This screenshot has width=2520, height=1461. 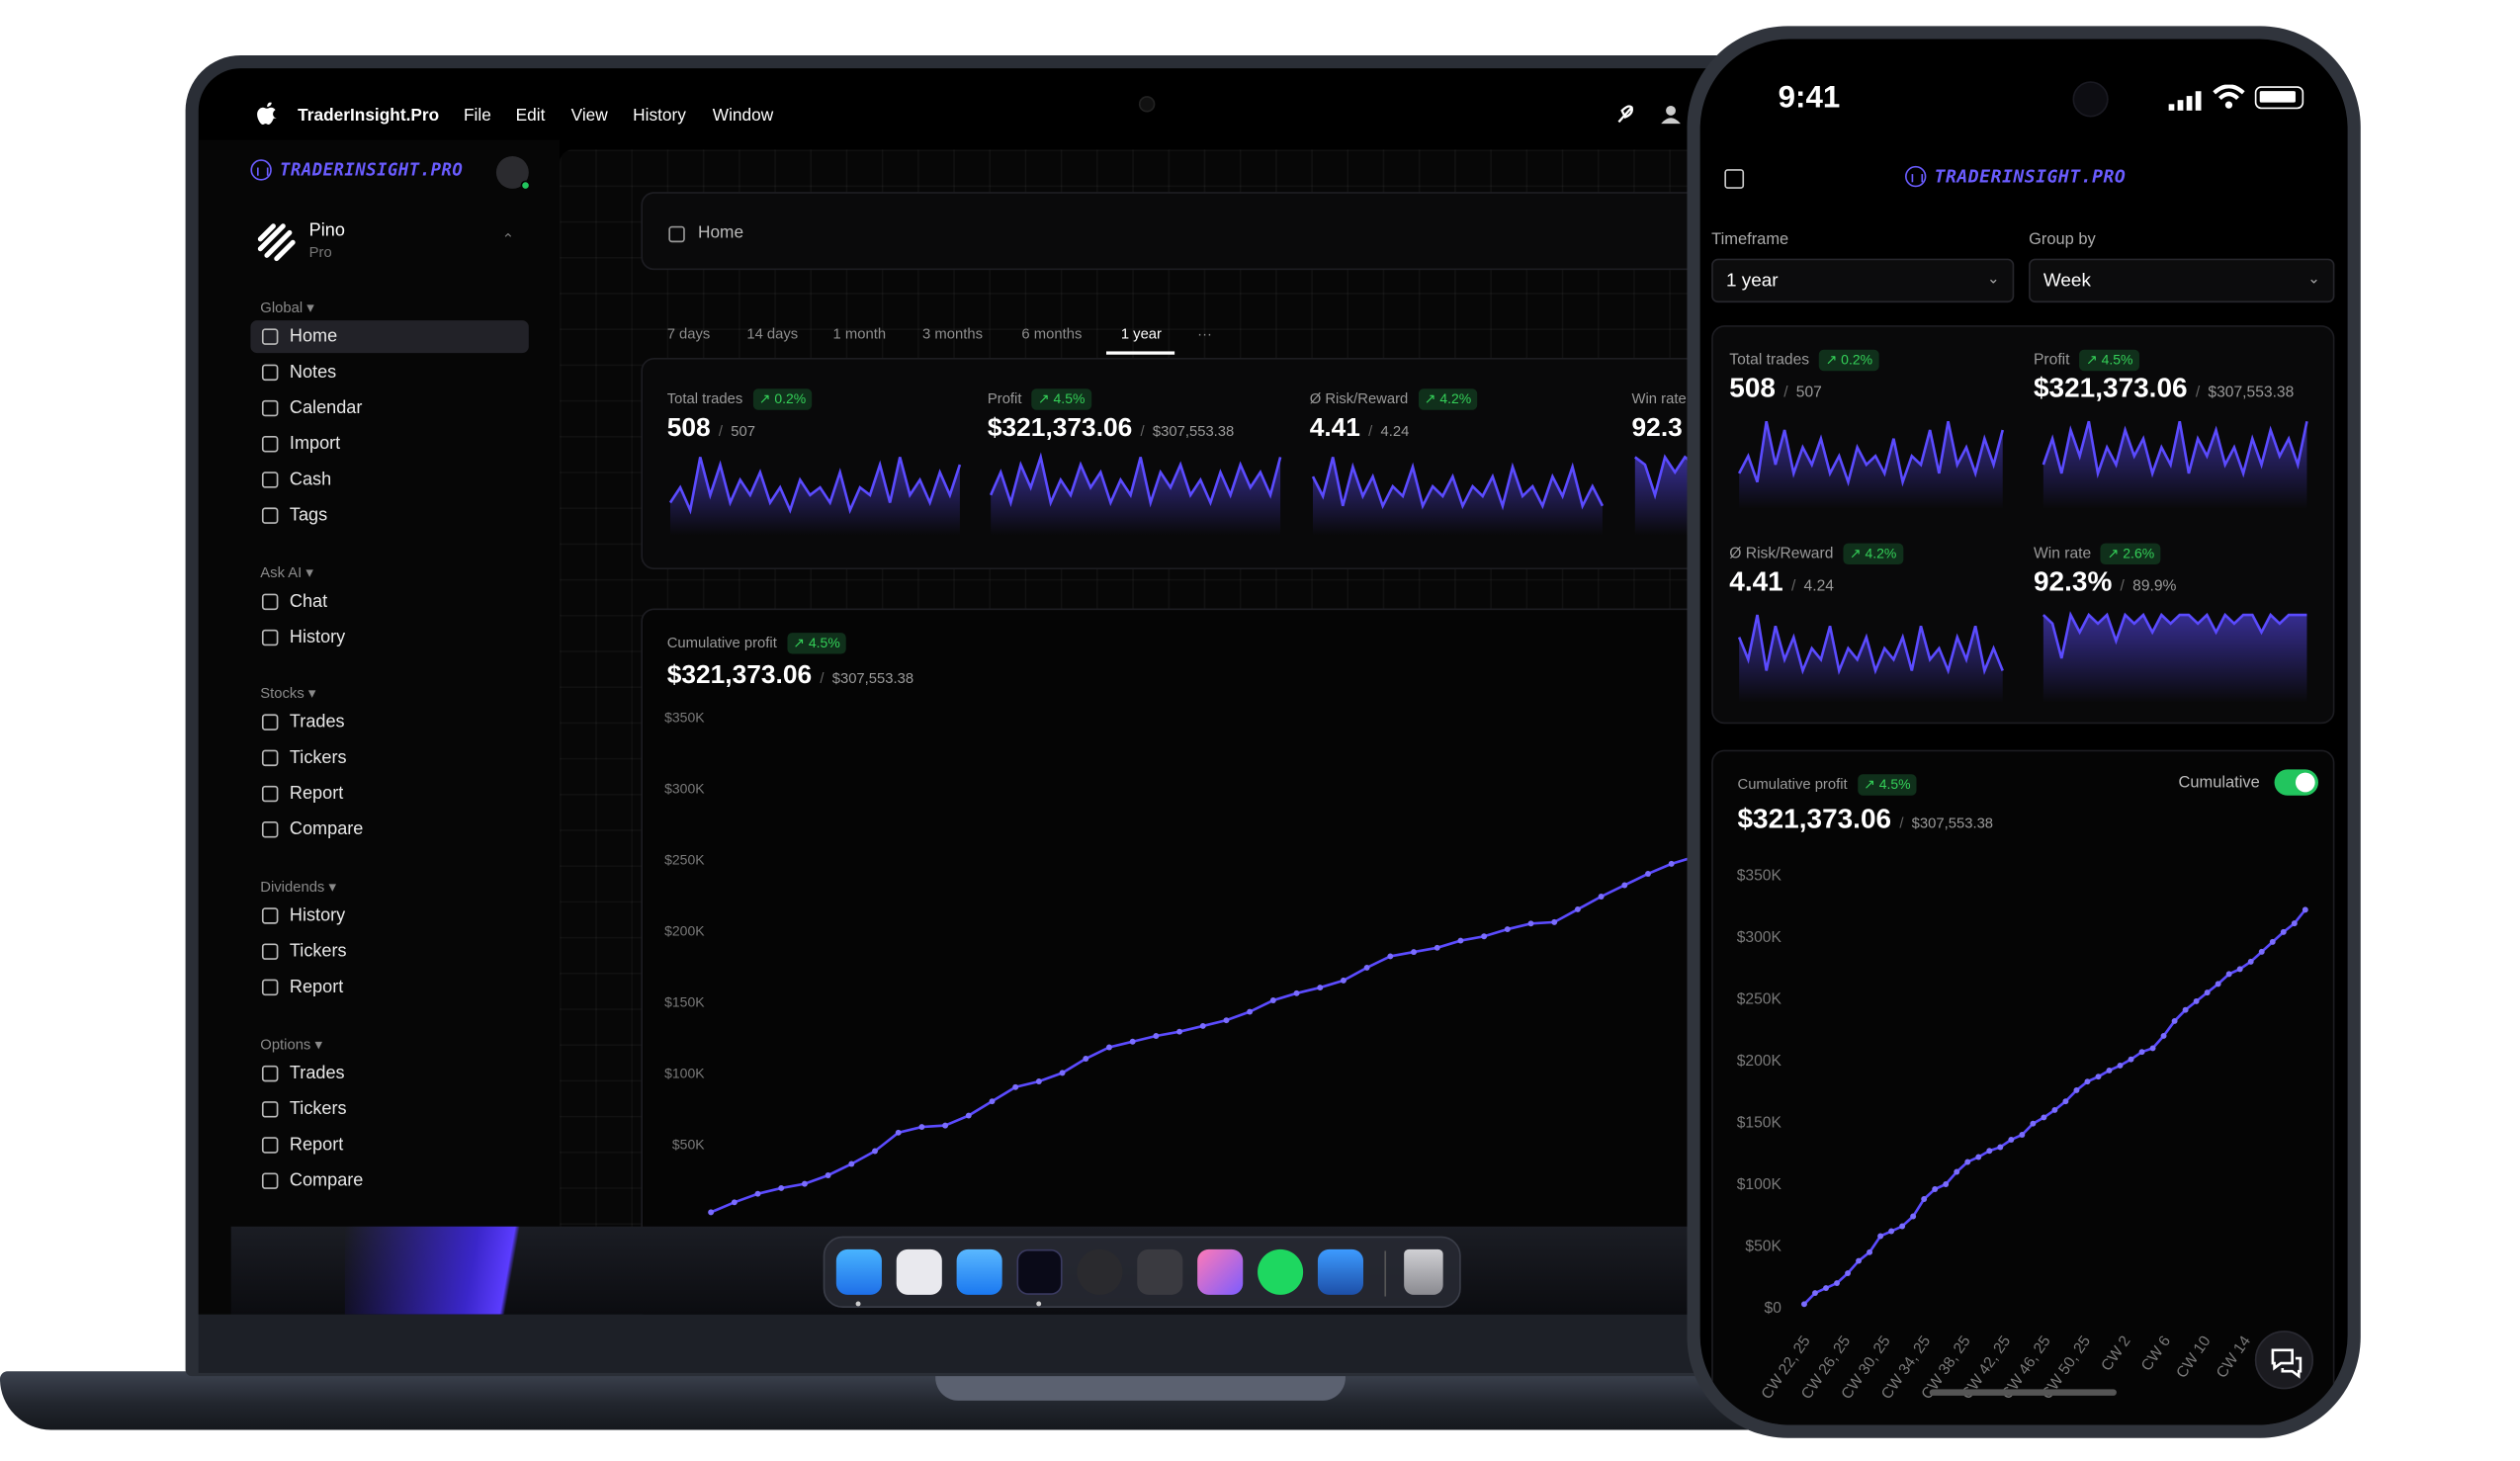 What do you see at coordinates (291, 1045) in the screenshot?
I see `nav-group-label: Options ▾` at bounding box center [291, 1045].